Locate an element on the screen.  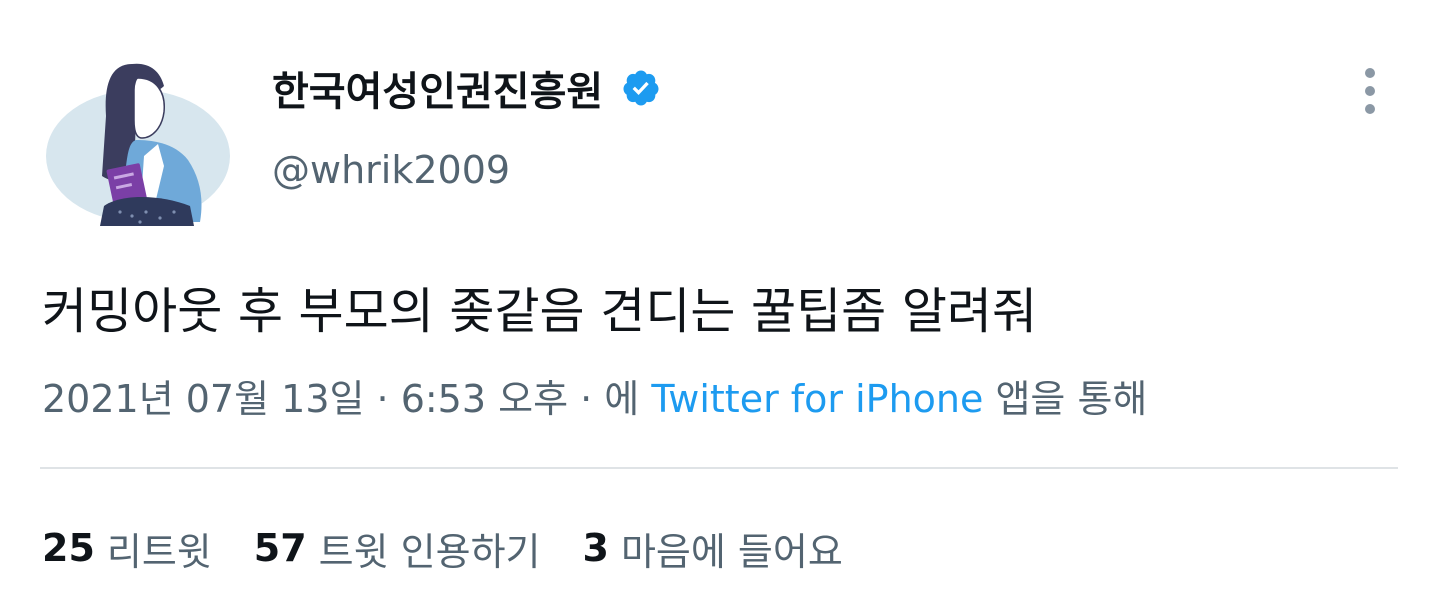
tweet-date: 2021년 07월 13일 is located at coordinates (203, 399).